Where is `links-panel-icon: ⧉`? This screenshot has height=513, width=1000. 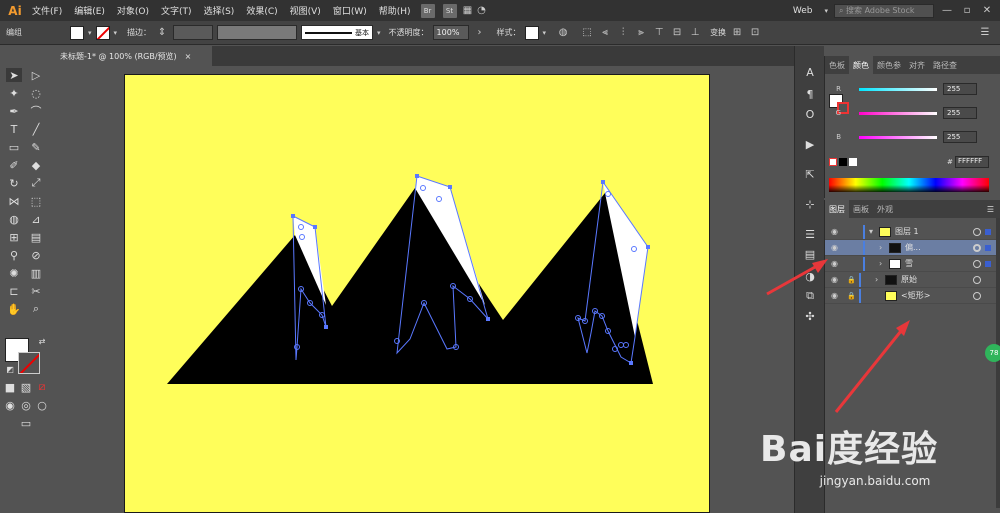
links-panel-icon: ⧉ is located at coordinates (810, 296).